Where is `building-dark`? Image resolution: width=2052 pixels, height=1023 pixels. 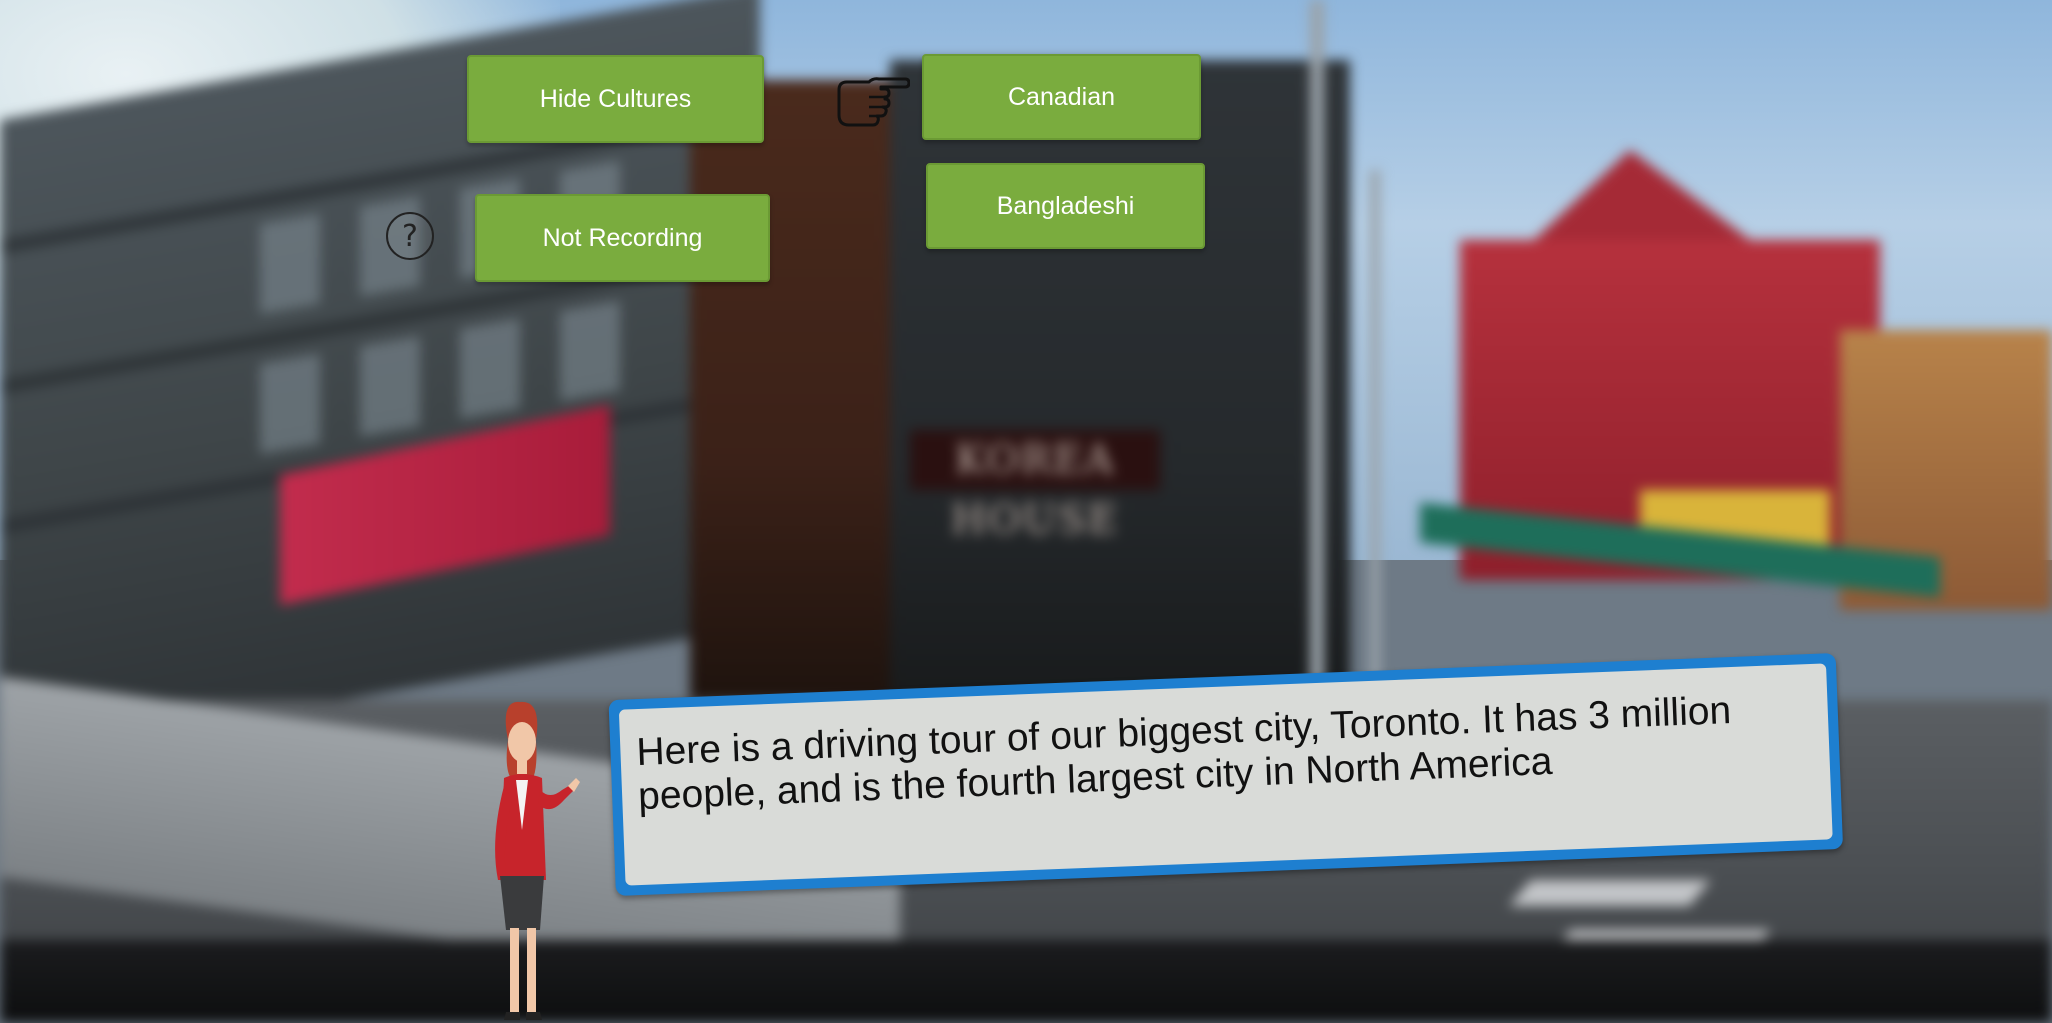
building-dark is located at coordinates (1120, 400).